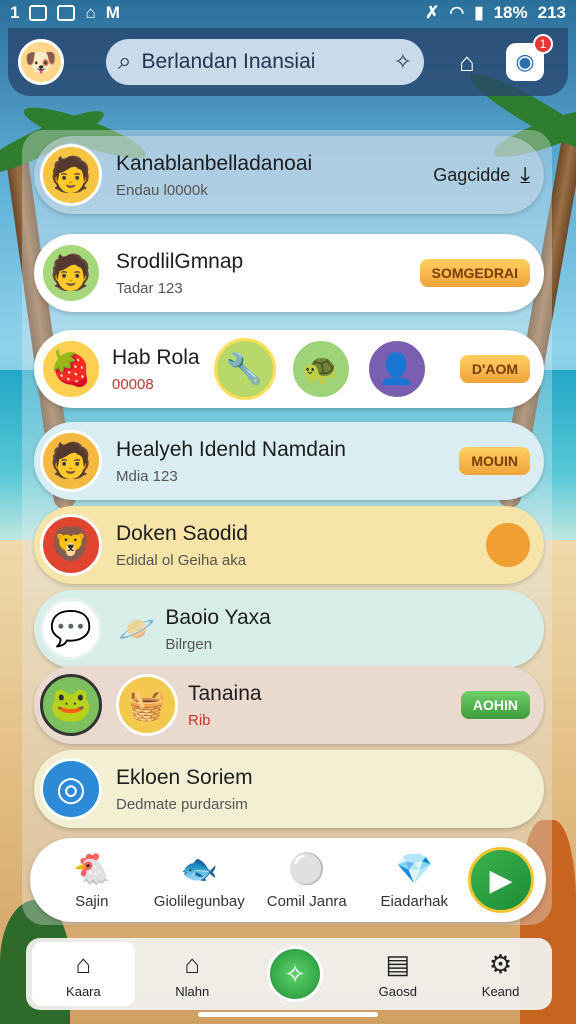 The height and width of the screenshot is (1024, 576). I want to click on list-item-title: Baoio Yaxa, so click(218, 617).